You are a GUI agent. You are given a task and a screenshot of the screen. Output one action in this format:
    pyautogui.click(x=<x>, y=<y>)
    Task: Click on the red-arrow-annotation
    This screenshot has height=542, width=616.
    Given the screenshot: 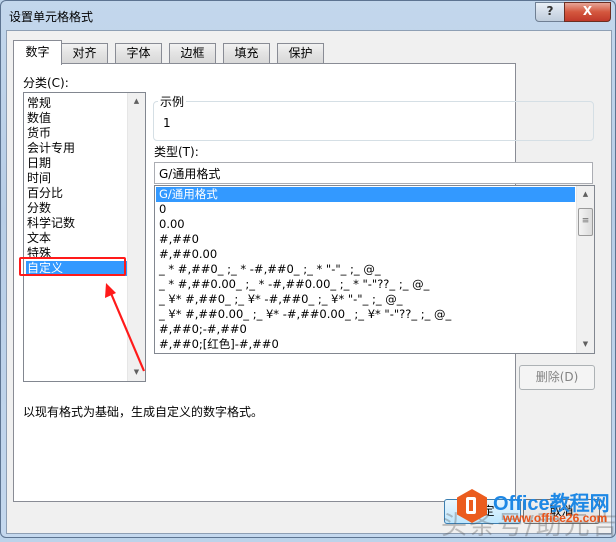 What is the action you would take?
    pyautogui.click(x=125, y=327)
    